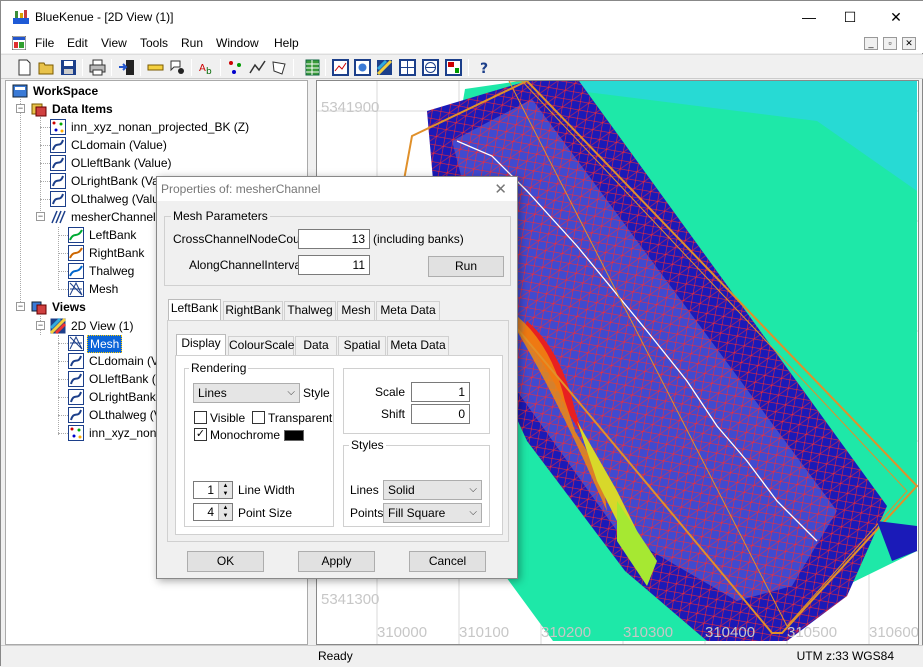  Describe the element at coordinates (440, 392) in the screenshot. I see `scale-input: 1` at that location.